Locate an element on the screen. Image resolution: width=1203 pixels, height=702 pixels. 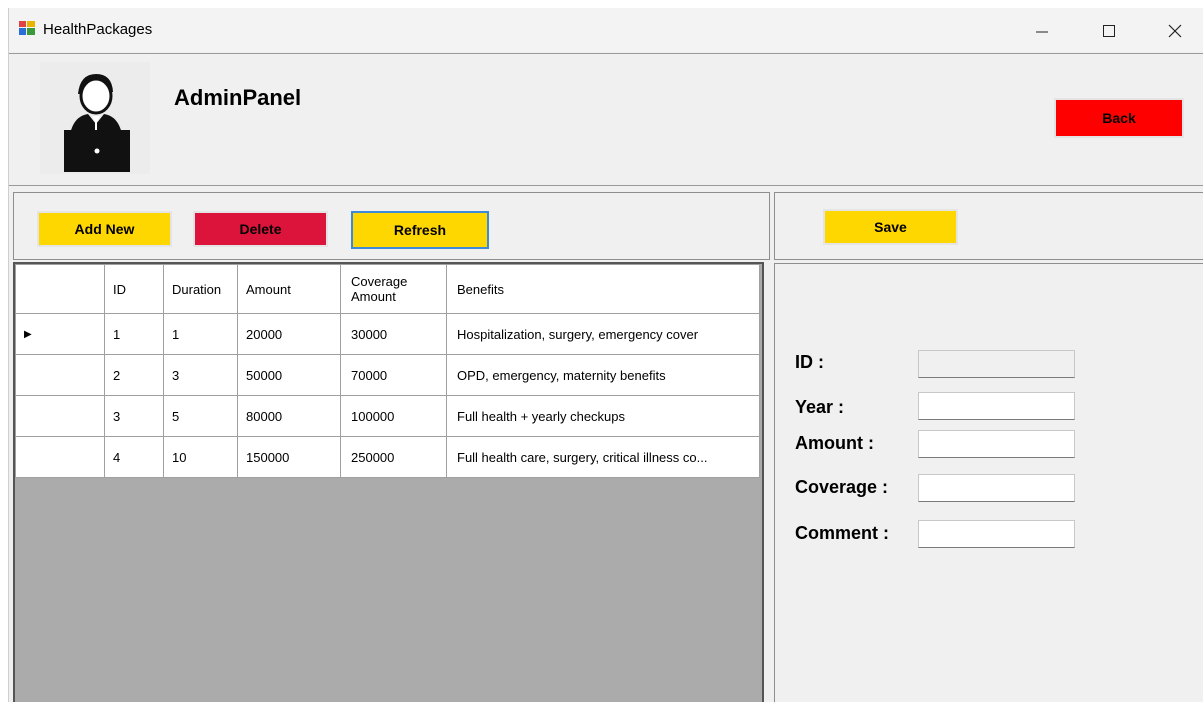
year-label: Year : is located at coordinates (820, 407).